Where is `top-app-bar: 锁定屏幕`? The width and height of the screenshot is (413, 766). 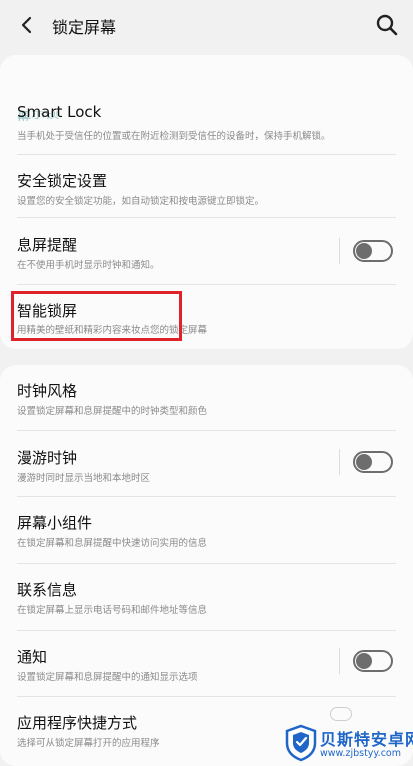 top-app-bar: 锁定屏幕 is located at coordinates (206, 27).